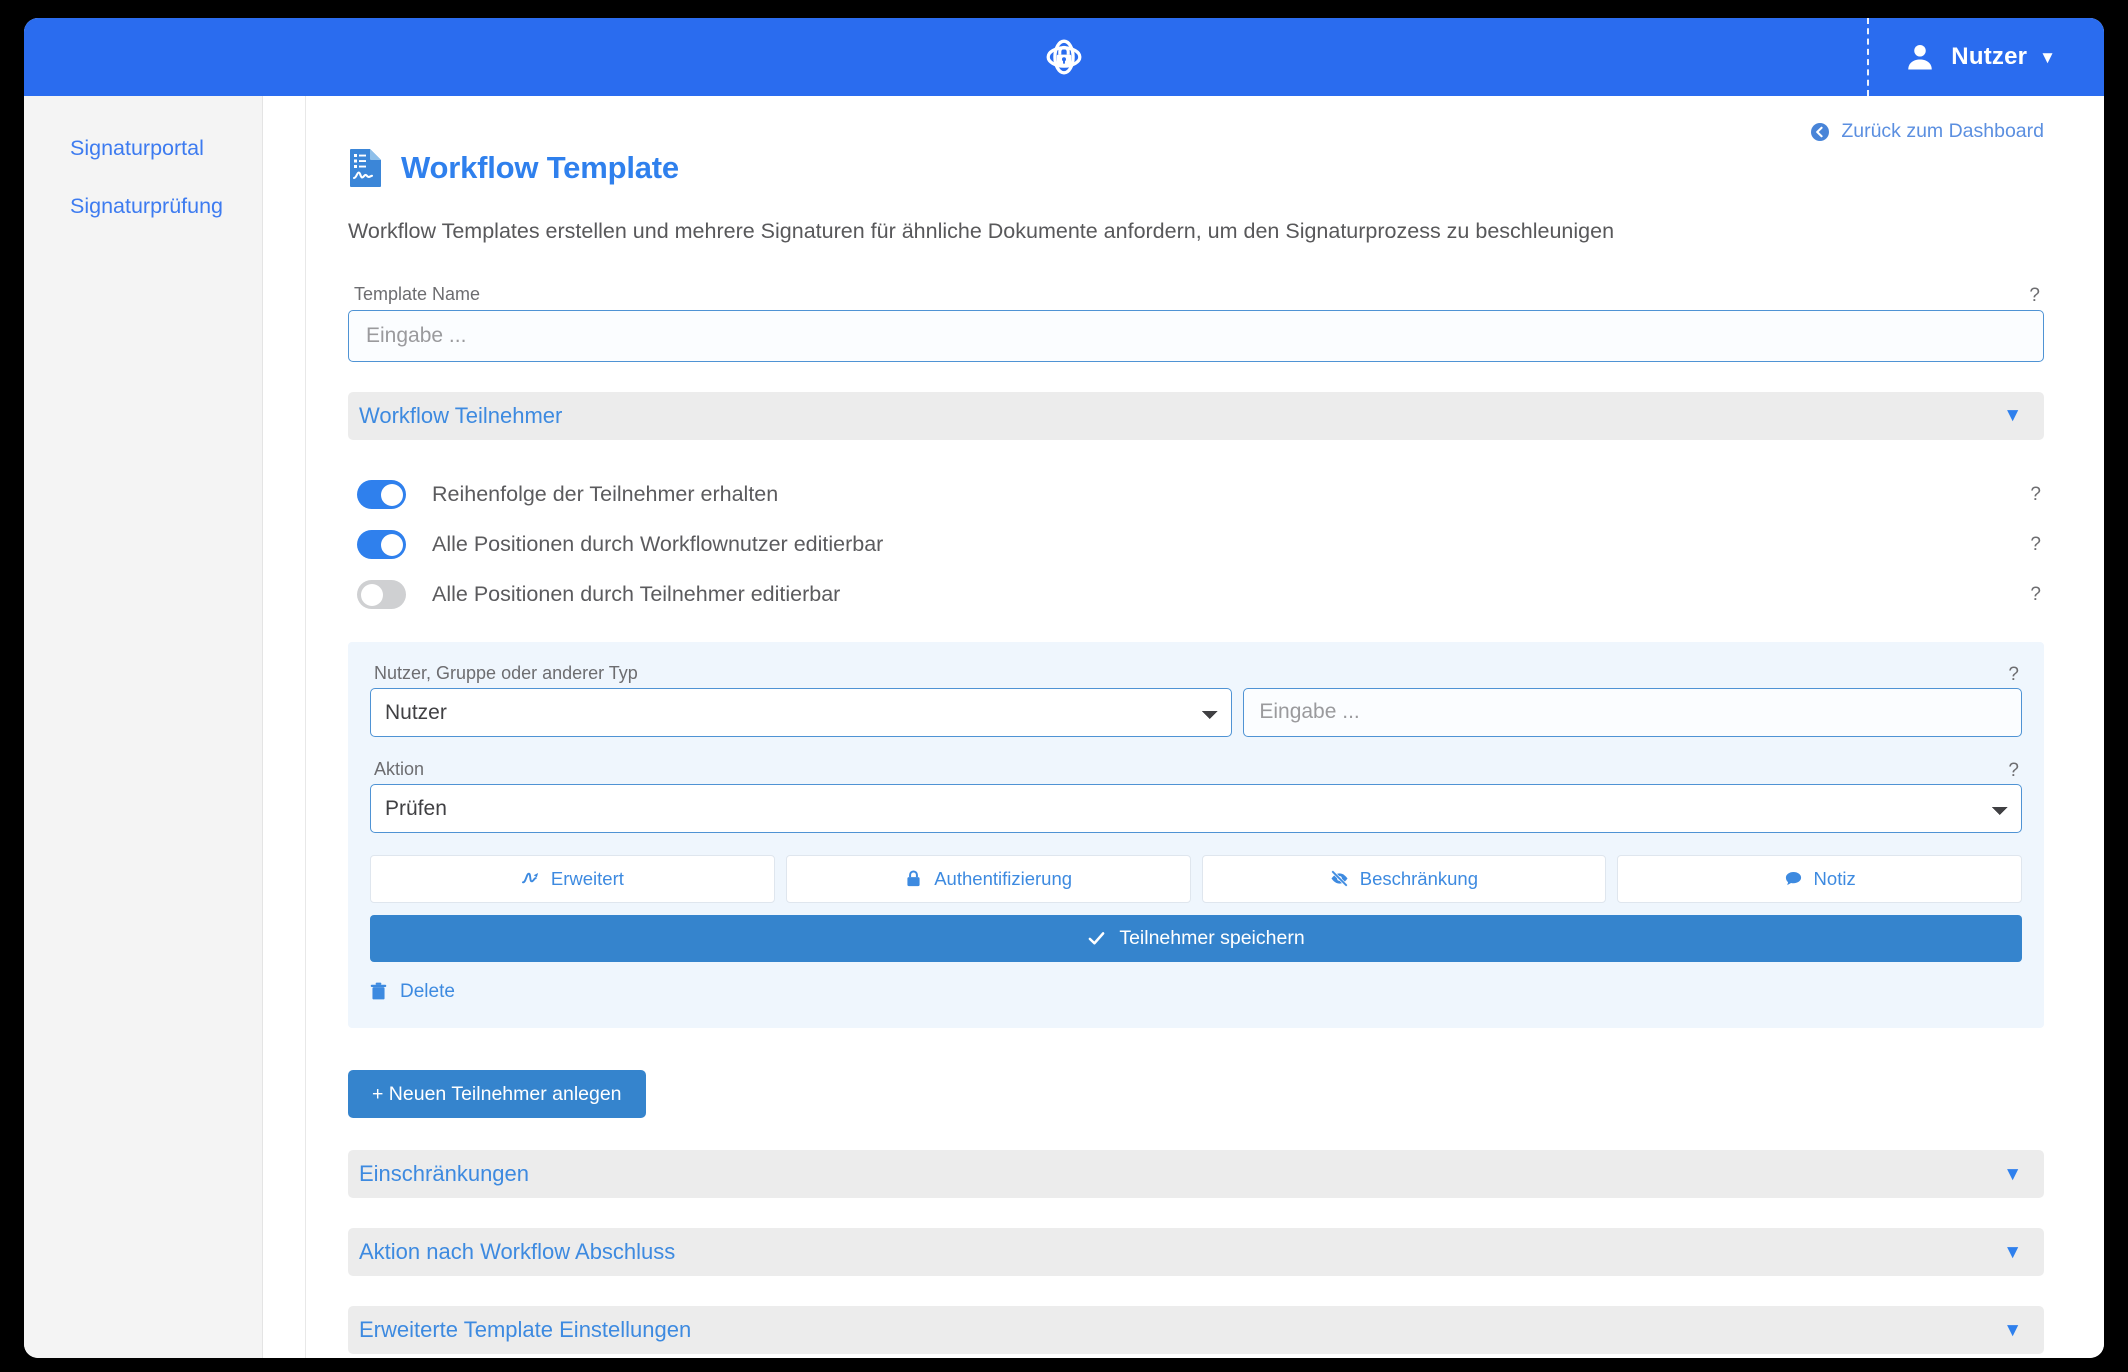  What do you see at coordinates (166, 206) in the screenshot?
I see `sidebar-item-signaturpruefung: Signaturprüfung` at bounding box center [166, 206].